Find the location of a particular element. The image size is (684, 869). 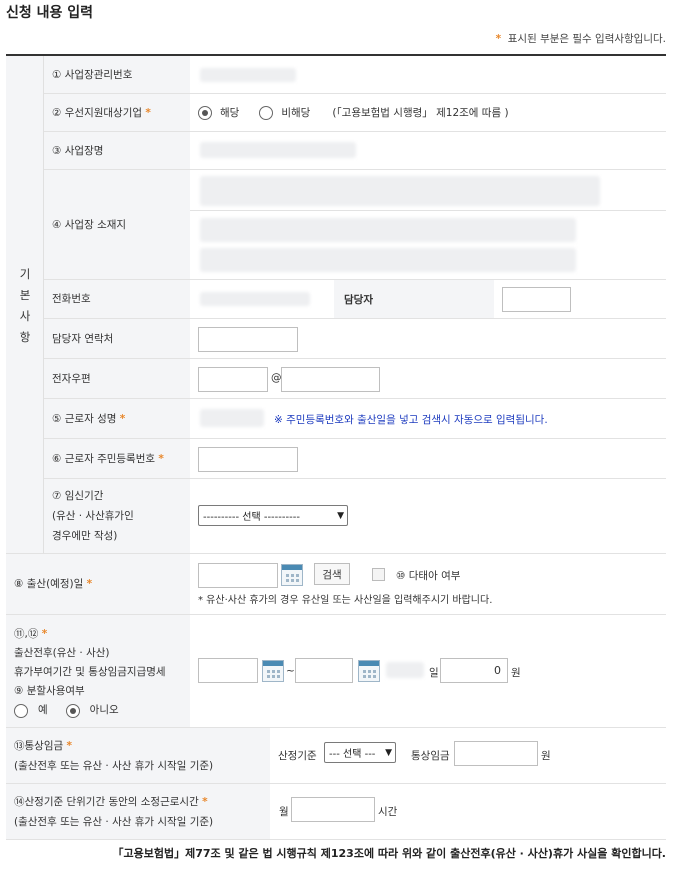

email-domain-input is located at coordinates (330, 379).